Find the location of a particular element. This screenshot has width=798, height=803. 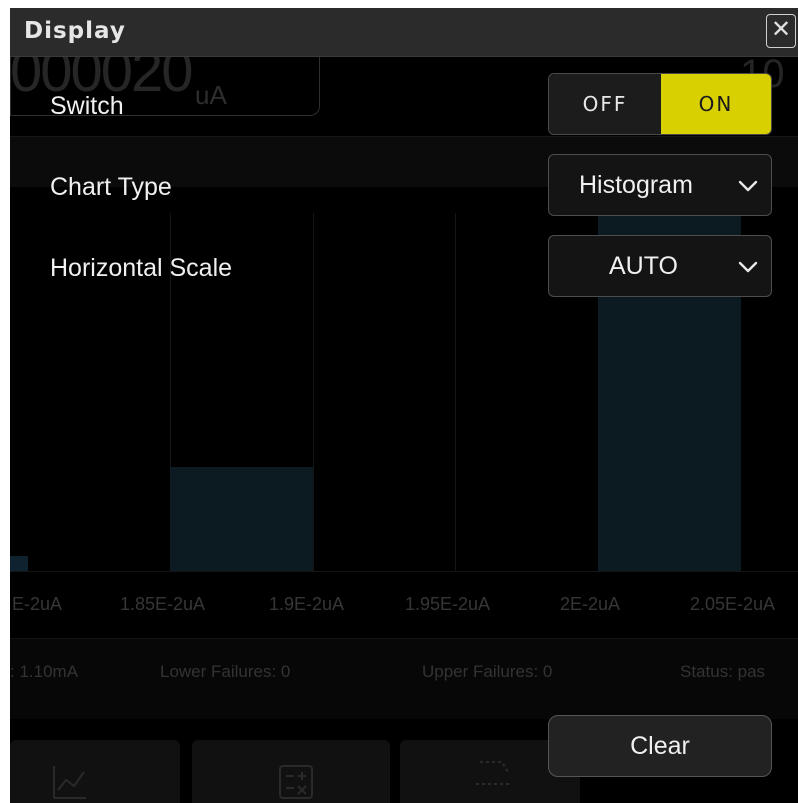

switch-toggle: OFF ON is located at coordinates (660, 104).